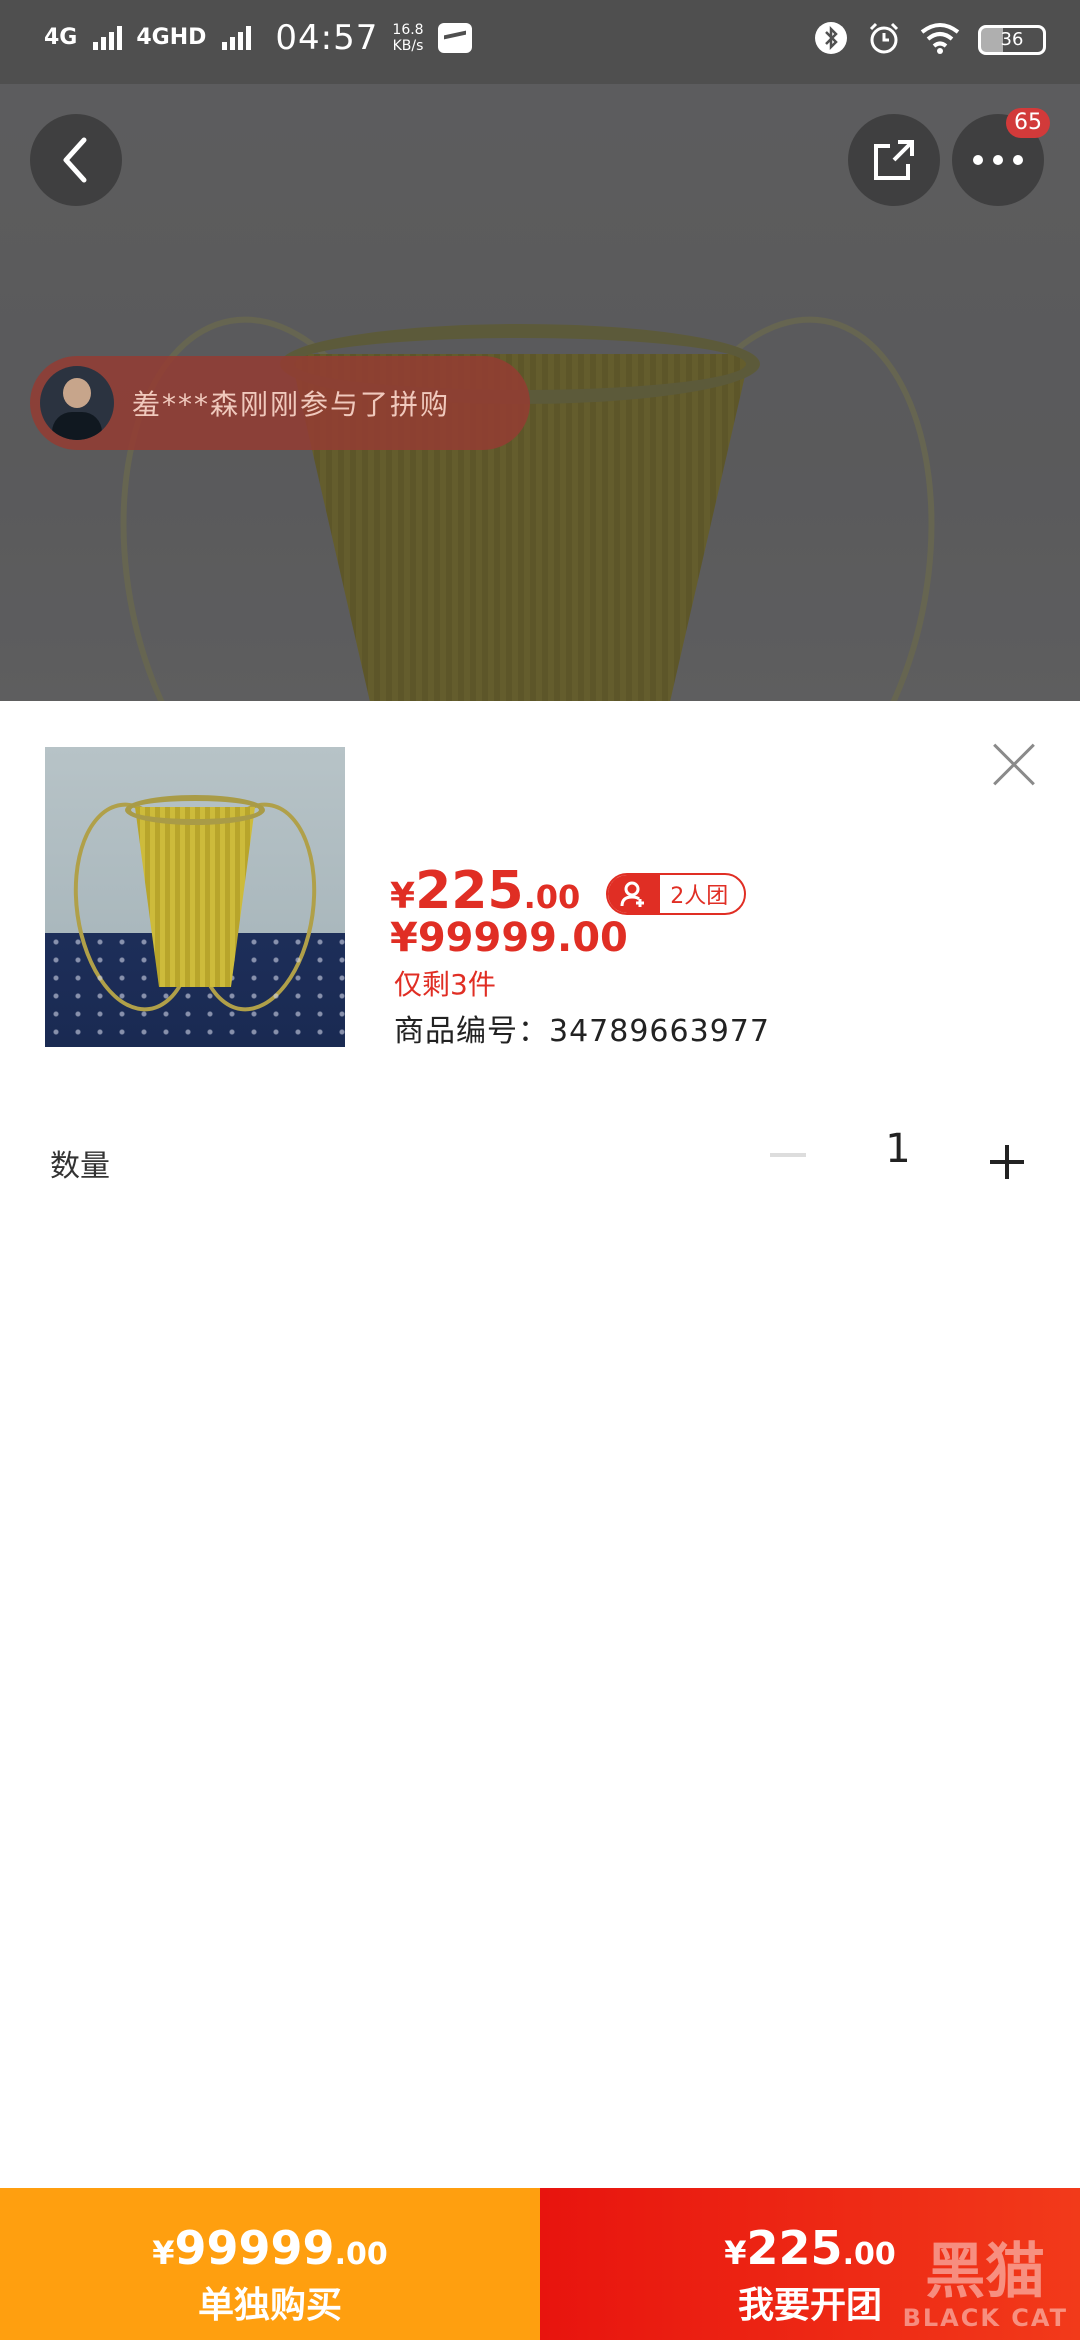 The width and height of the screenshot is (1080, 2340). Describe the element at coordinates (408, 46) in the screenshot. I see `speed-unit: KB/s` at that location.